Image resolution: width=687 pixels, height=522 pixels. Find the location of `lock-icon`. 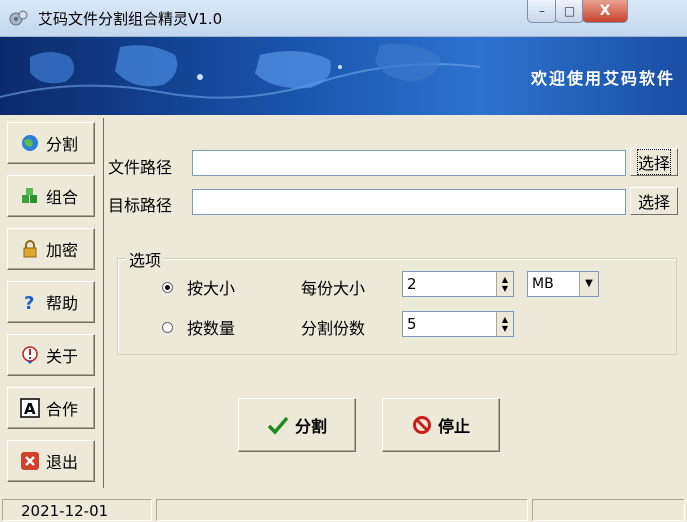

lock-icon is located at coordinates (30, 249).